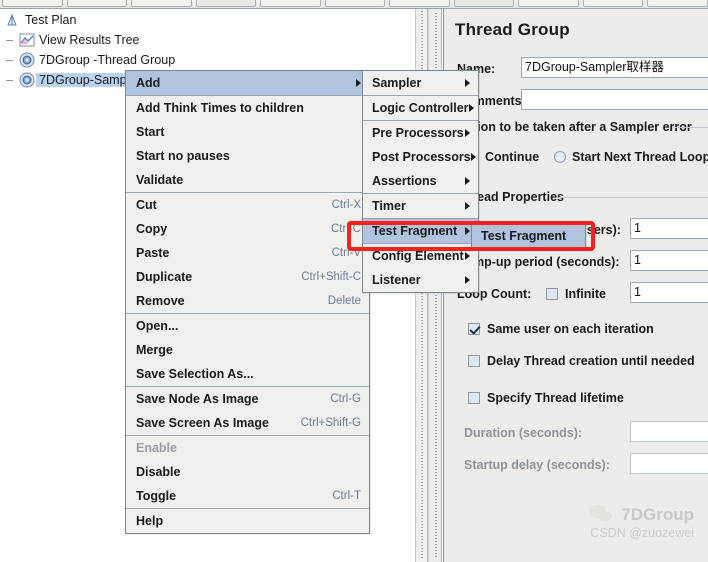 The height and width of the screenshot is (562, 708). I want to click on menu-item-accelerator: Ctrl-T, so click(346, 496).